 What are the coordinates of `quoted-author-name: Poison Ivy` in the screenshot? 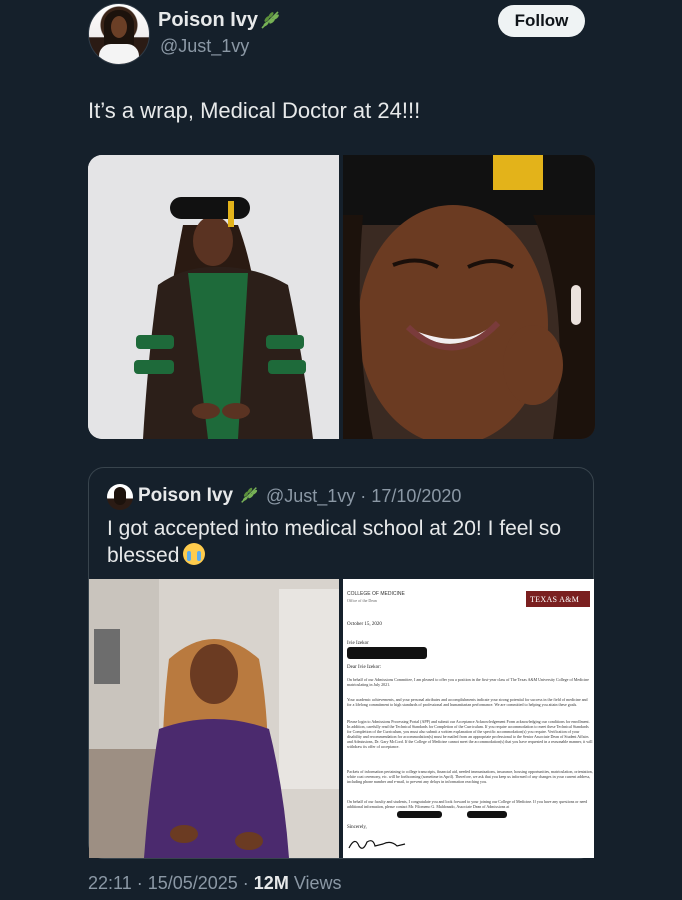 It's located at (185, 496).